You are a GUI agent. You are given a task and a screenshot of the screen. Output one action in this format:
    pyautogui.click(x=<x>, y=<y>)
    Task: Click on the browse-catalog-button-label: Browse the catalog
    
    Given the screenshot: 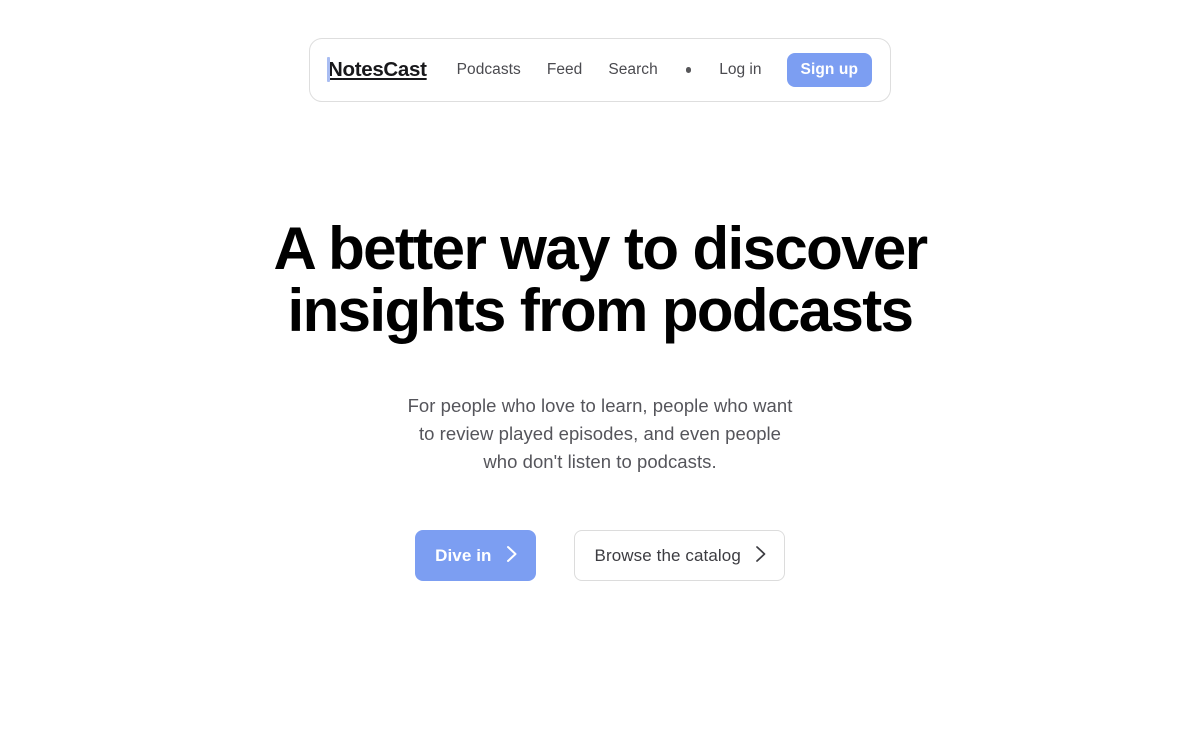 What is the action you would take?
    pyautogui.click(x=667, y=555)
    